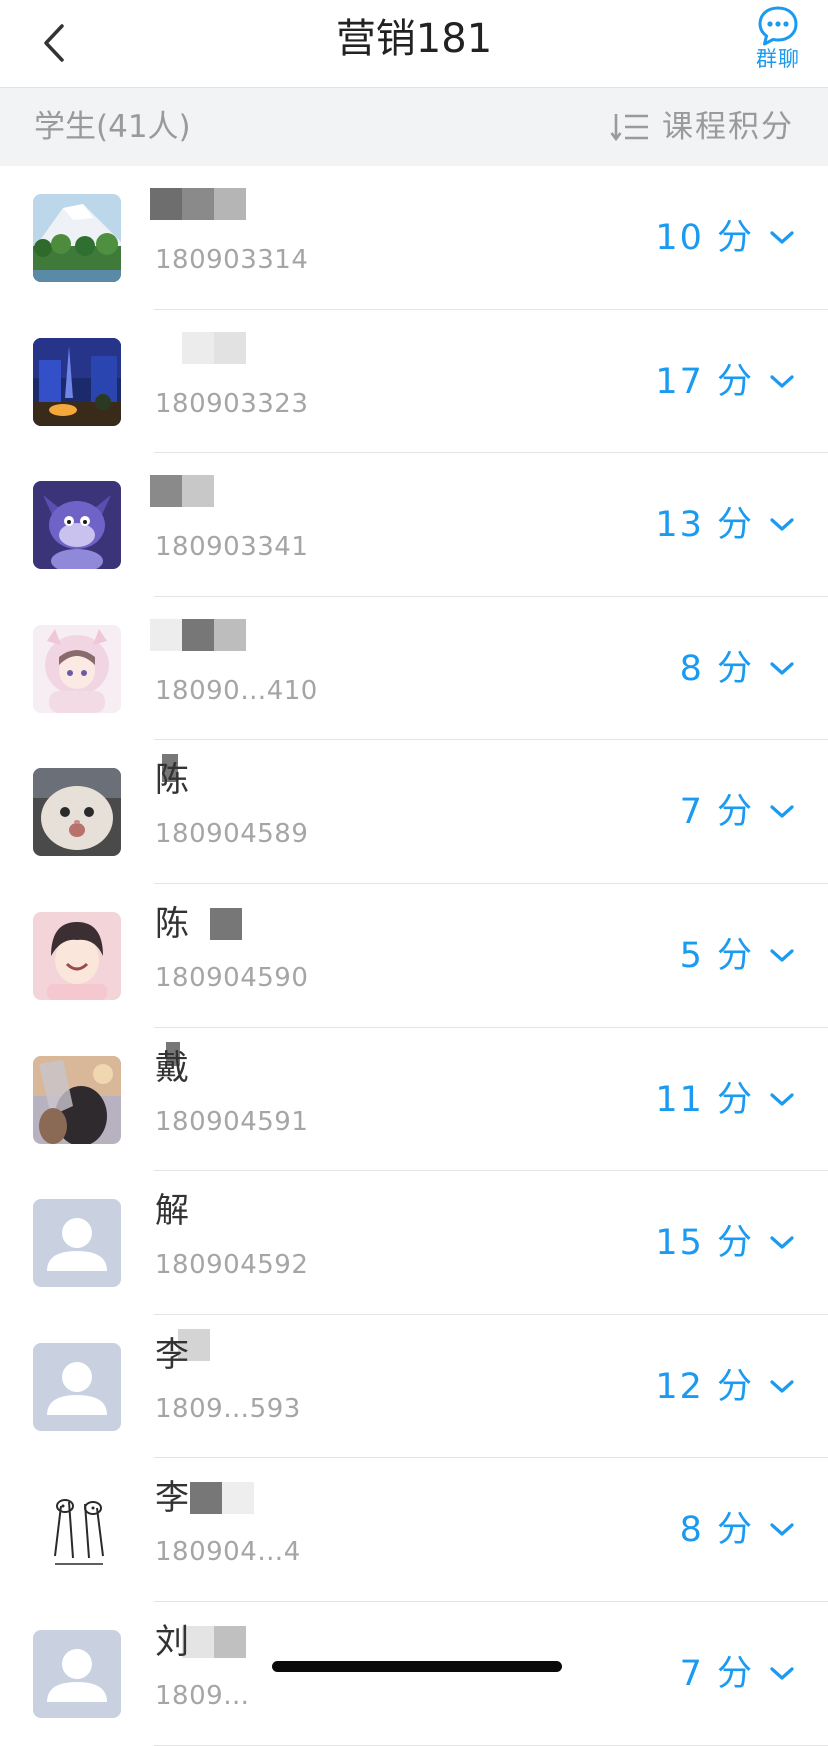 The image size is (828, 1746). Describe the element at coordinates (77, 238) in the screenshot. I see `avatar-mountain` at that location.